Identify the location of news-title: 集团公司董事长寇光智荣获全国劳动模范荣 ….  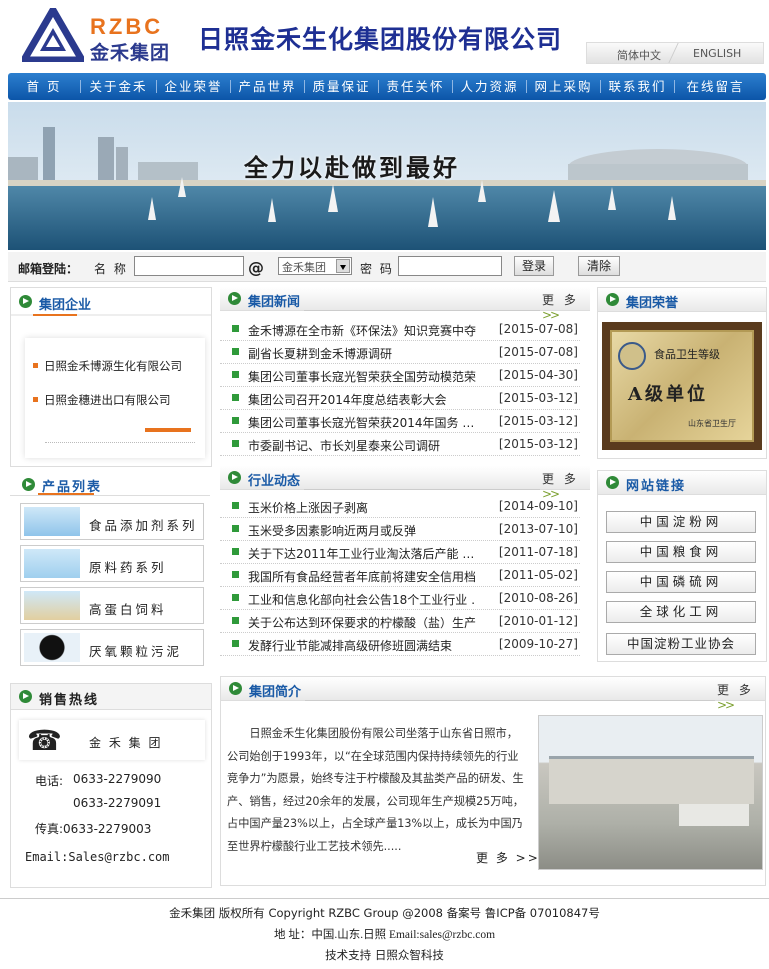
(362, 377).